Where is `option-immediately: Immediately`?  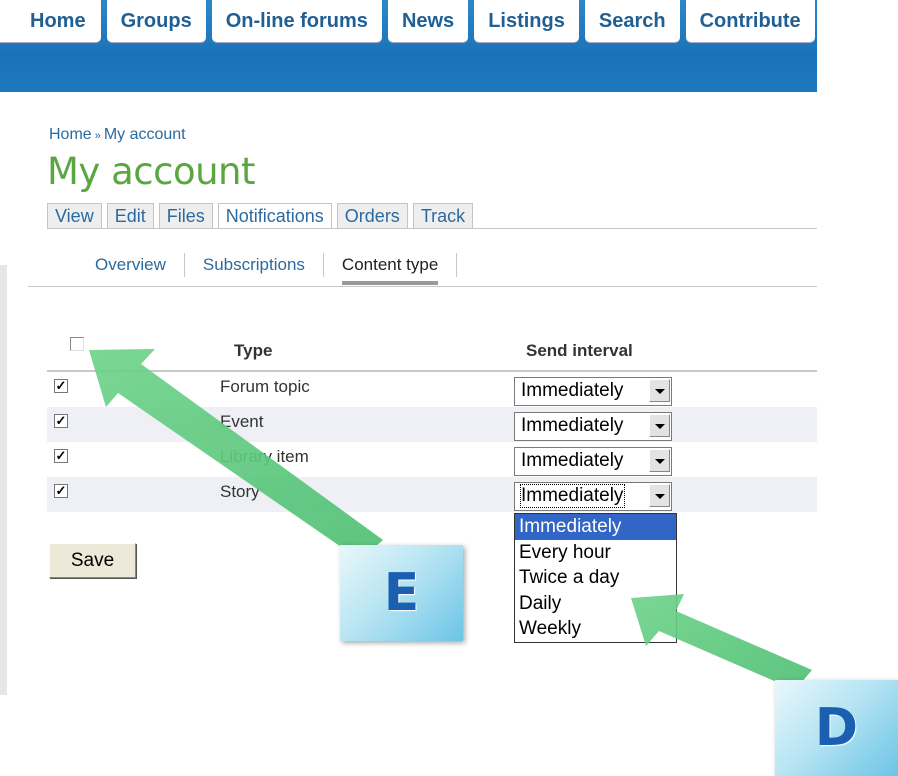
option-immediately: Immediately is located at coordinates (595, 527).